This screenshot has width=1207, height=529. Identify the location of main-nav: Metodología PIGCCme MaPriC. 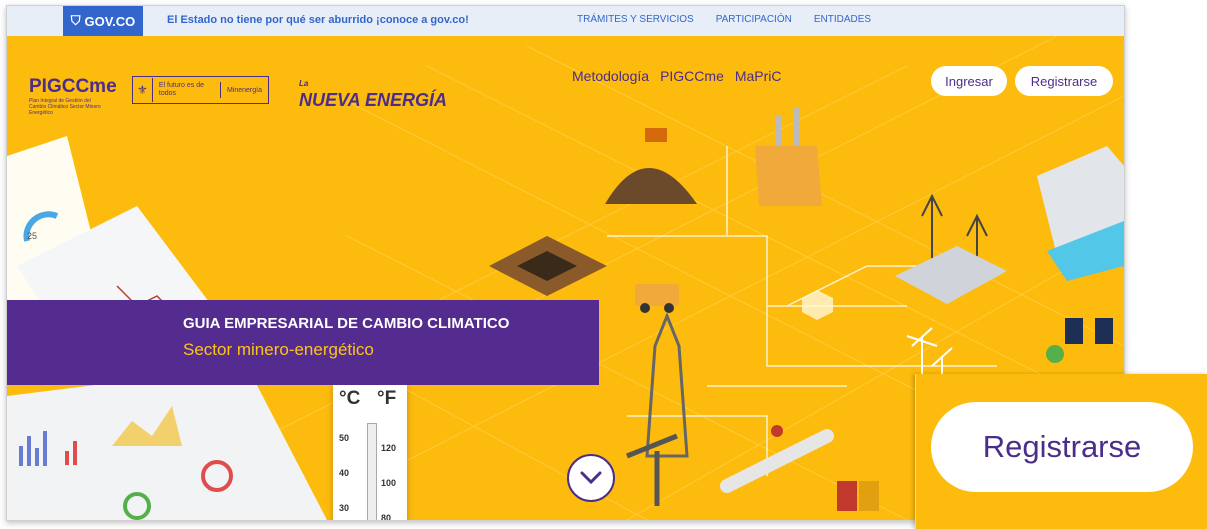
(677, 76).